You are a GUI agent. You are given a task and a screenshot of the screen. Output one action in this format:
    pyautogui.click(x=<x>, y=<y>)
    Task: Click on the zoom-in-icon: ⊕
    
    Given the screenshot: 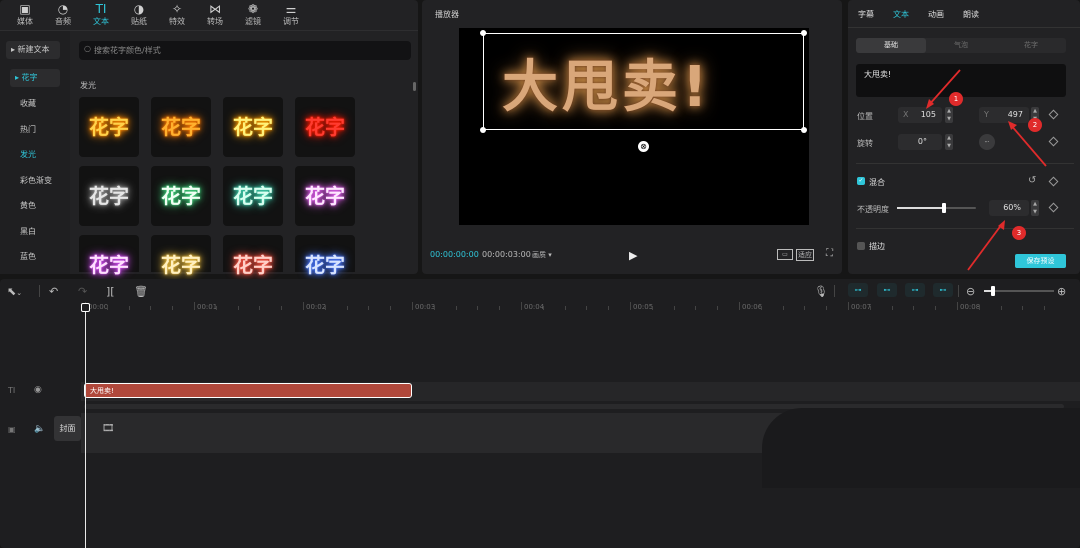 What is the action you would take?
    pyautogui.click(x=1061, y=291)
    